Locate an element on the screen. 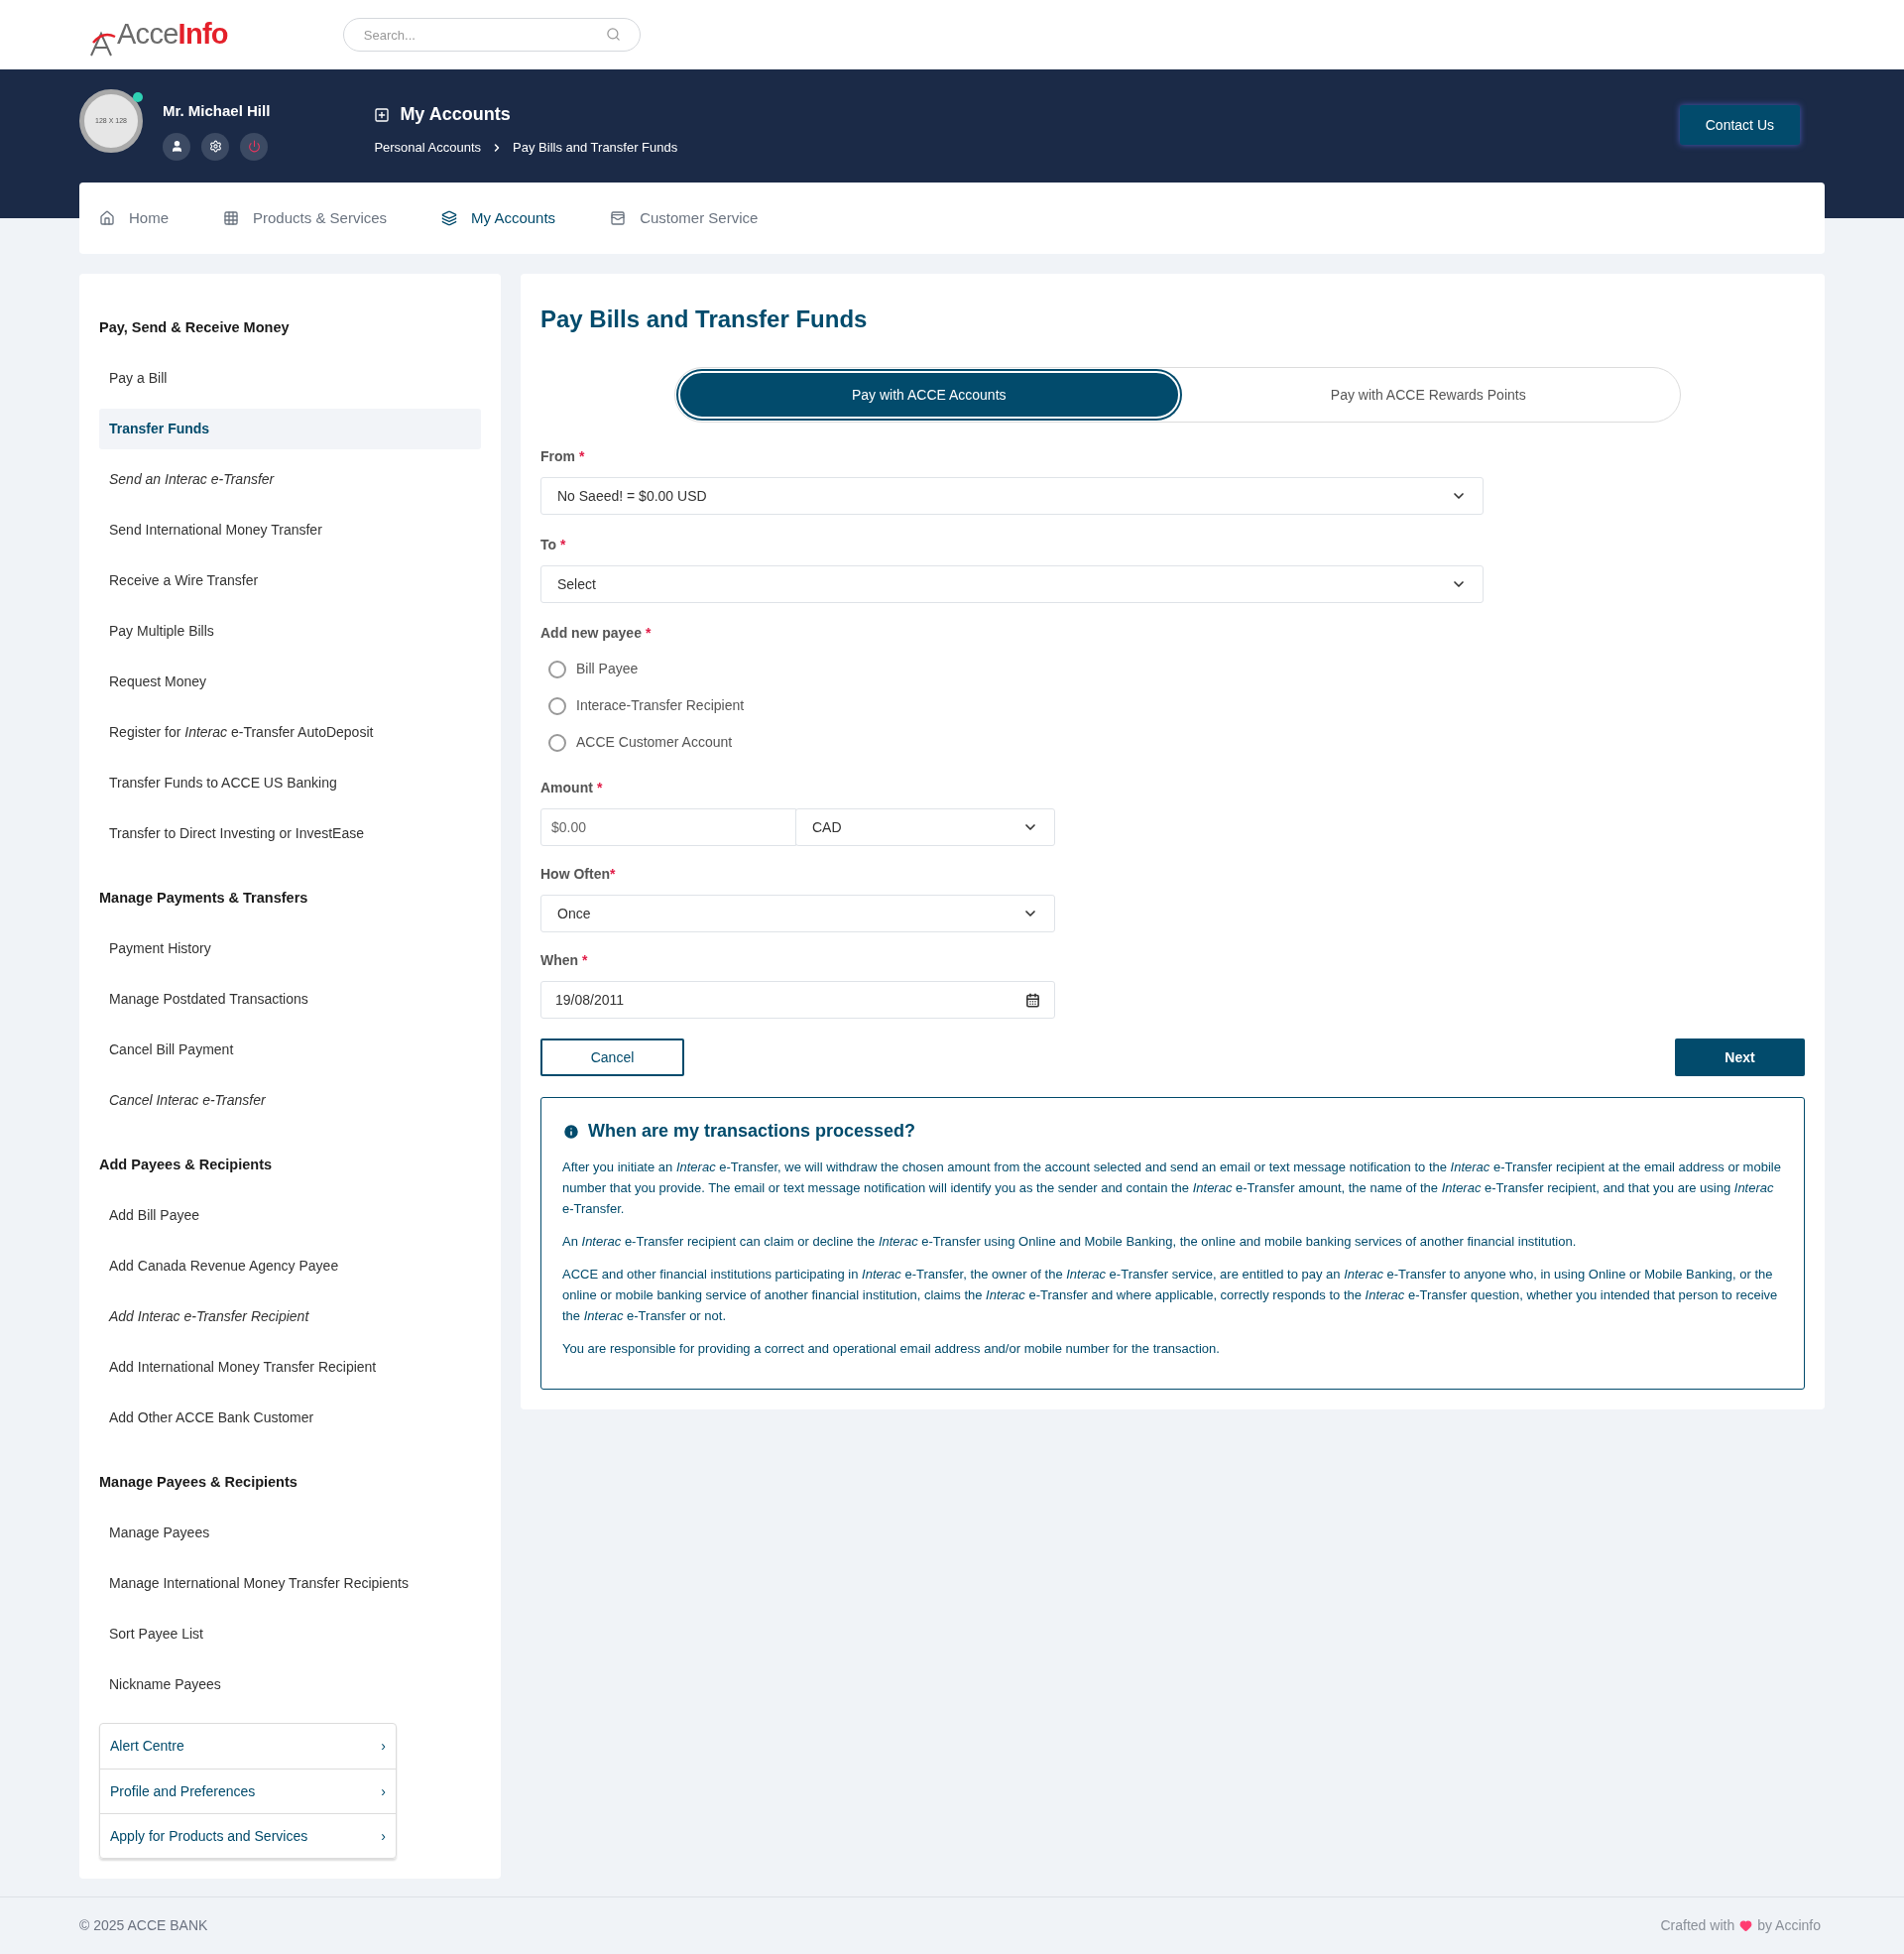  sidebar-link: Alert Centre › is located at coordinates (248, 1746).